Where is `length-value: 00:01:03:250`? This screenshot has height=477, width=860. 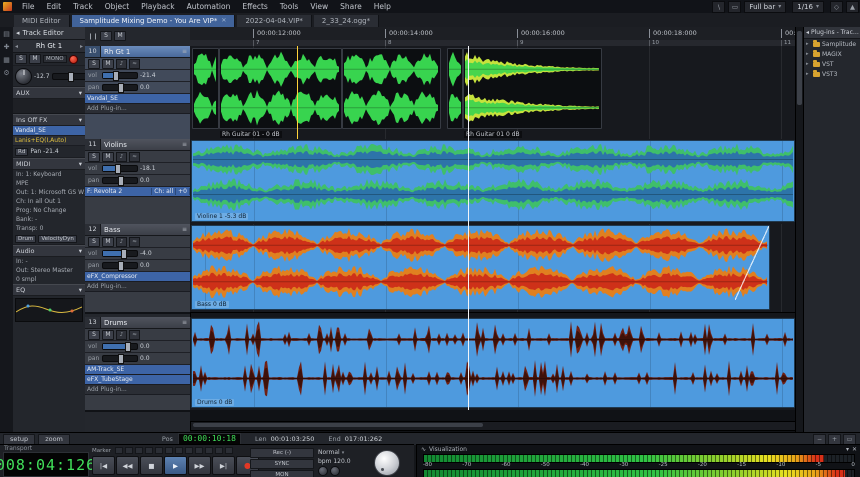 length-value: 00:01:03:250 is located at coordinates (293, 439).